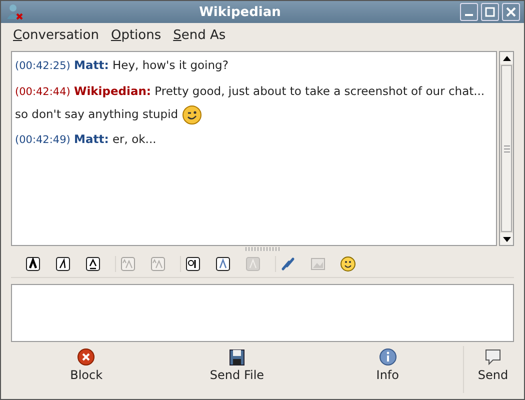 Image resolution: width=525 pixels, height=400 pixels. I want to click on floppy-icon, so click(237, 357).